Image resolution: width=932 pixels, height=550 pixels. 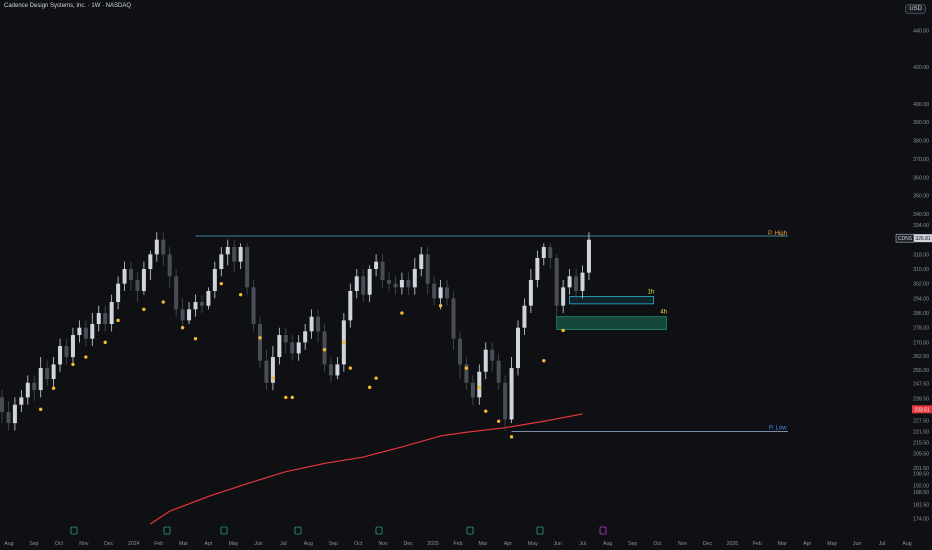 I want to click on time-tick-label: 2025, so click(x=433, y=544).